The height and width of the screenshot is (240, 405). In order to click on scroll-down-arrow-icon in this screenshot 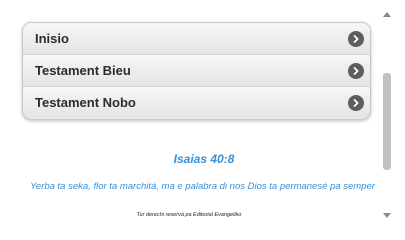, I will do `click(387, 215)`.